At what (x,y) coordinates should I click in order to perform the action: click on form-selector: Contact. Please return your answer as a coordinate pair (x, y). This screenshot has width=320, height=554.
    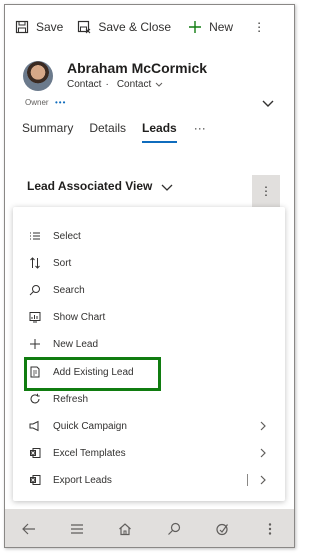
    Looking at the image, I should click on (140, 84).